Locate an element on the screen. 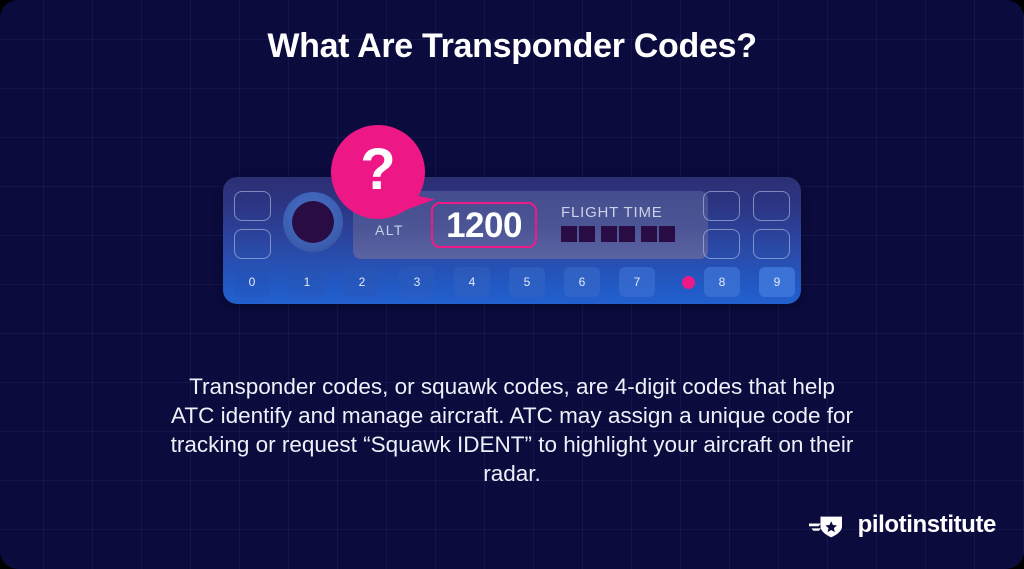 The image size is (1024, 569). numeric-keypad: 01234567 89 is located at coordinates (514, 282).